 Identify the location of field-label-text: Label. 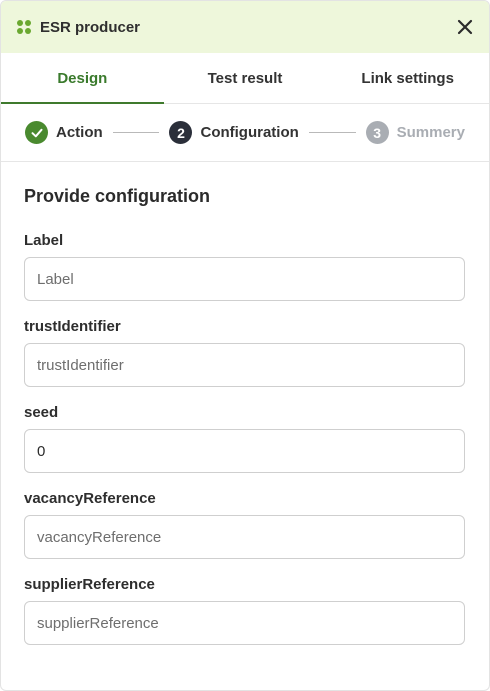
(44, 240).